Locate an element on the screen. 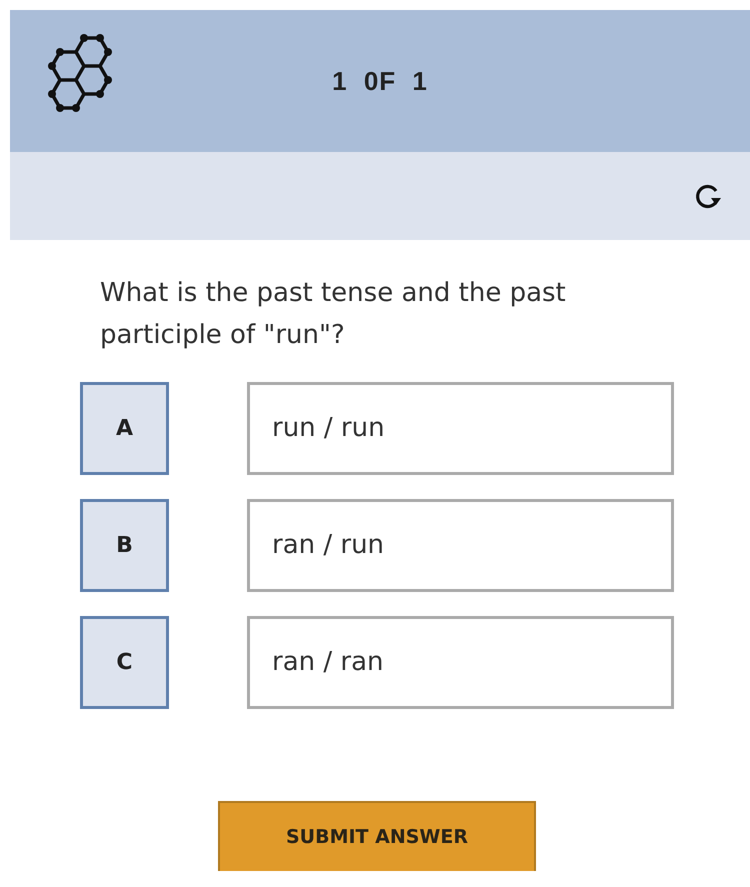  question-text: What is the past tense and the past participle of "run"? is located at coordinates (333, 314).